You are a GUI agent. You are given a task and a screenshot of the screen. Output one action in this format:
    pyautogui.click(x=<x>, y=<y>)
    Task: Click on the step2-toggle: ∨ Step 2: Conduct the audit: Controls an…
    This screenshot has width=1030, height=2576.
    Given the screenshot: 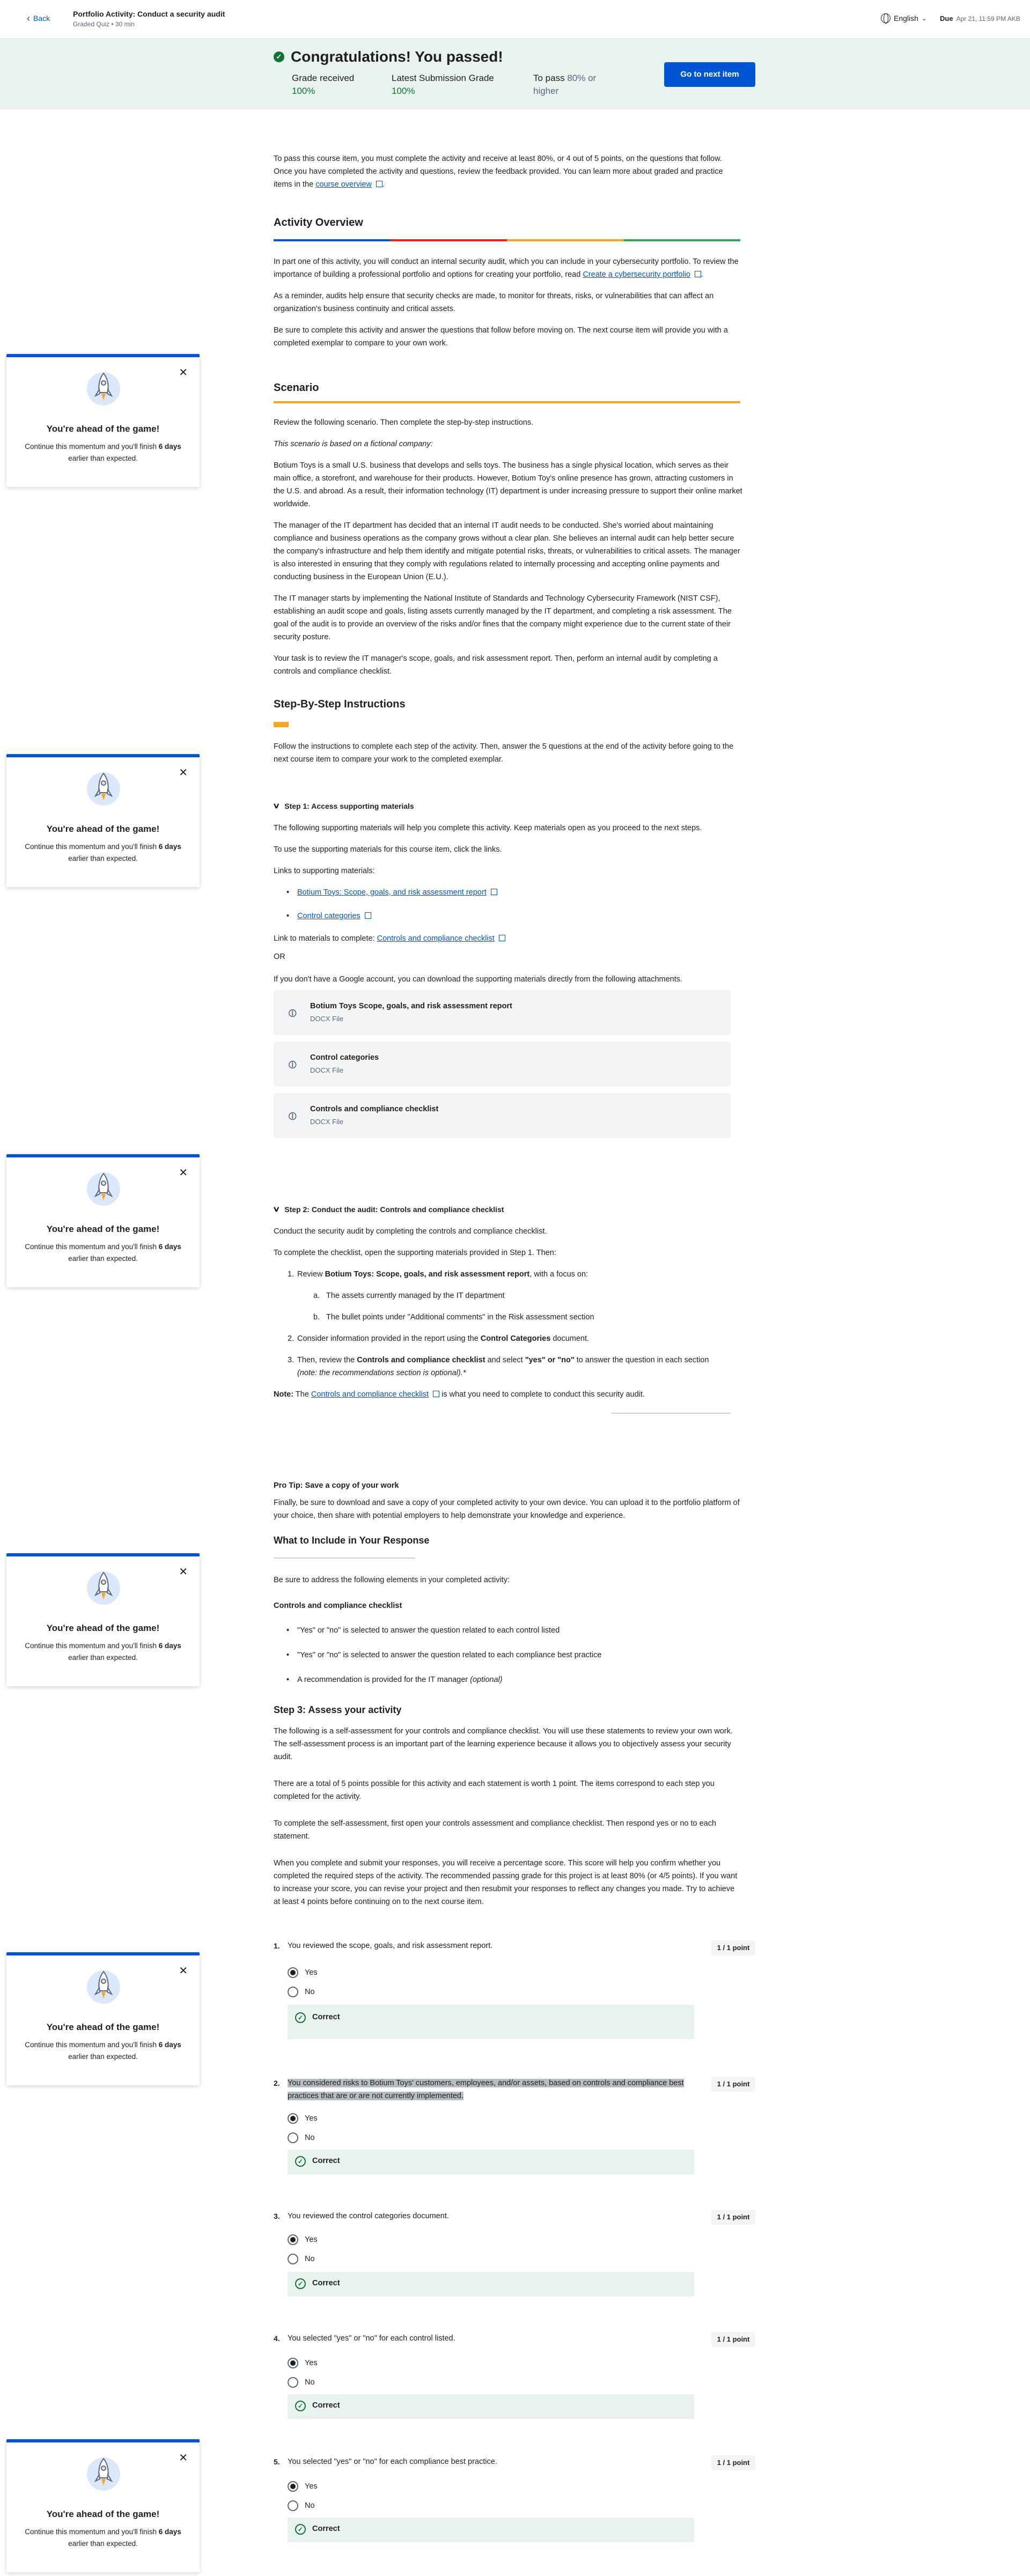 What is the action you would take?
    pyautogui.click(x=388, y=1209)
    